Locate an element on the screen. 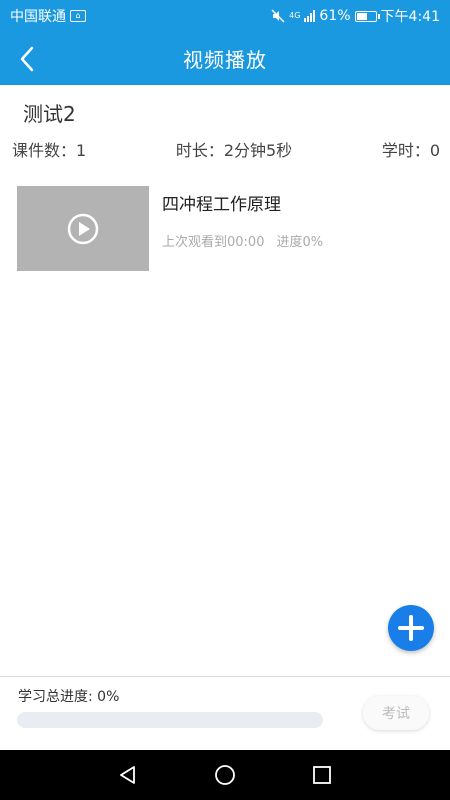 Image resolution: width=450 pixels, height=800 pixels. total-progress-label: 学习总进度: 0% is located at coordinates (69, 697).